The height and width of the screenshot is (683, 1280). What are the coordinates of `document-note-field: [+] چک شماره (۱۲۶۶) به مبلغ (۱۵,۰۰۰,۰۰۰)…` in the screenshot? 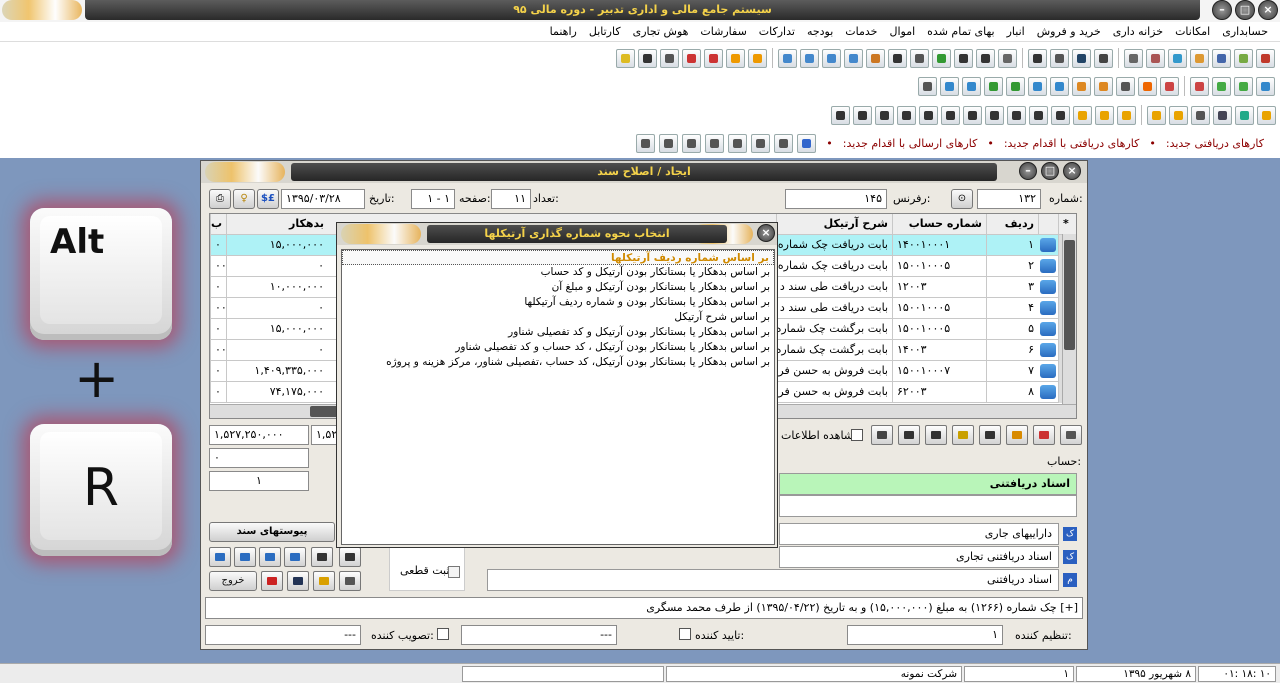 It's located at (644, 608).